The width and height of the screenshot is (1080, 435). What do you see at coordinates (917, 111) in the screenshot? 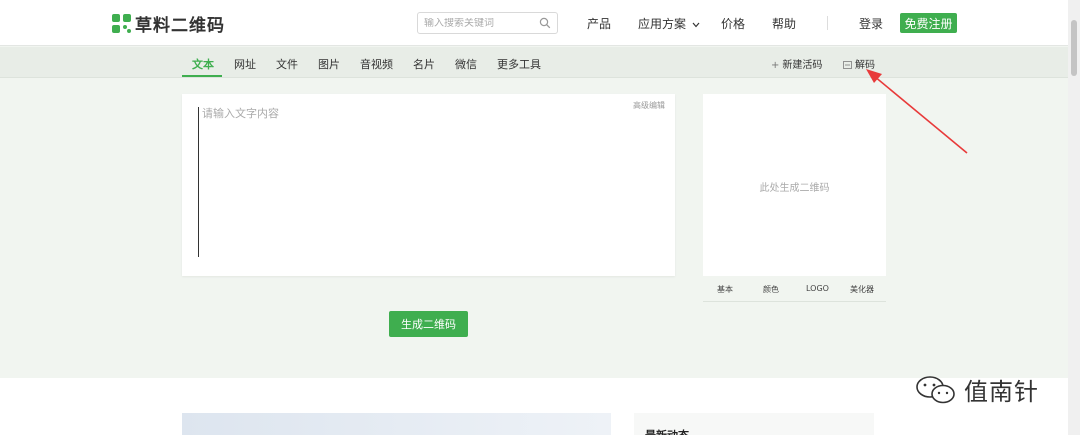
I see `annotation-arrow` at bounding box center [917, 111].